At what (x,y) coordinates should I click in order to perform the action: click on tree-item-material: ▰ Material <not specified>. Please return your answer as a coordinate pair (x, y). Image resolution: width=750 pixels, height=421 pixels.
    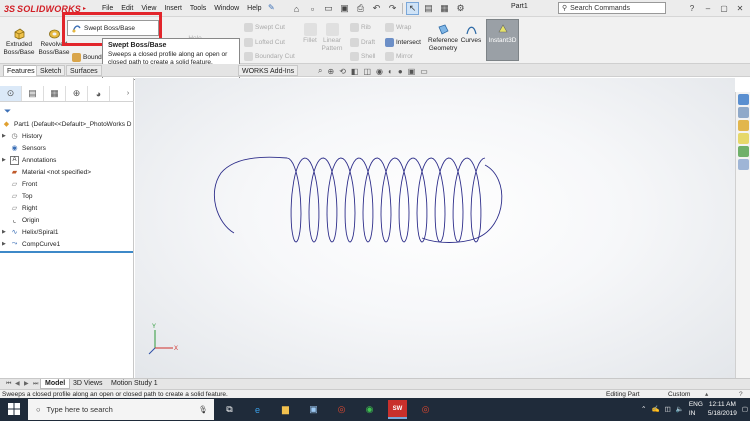
    Looking at the image, I should click on (68, 172).